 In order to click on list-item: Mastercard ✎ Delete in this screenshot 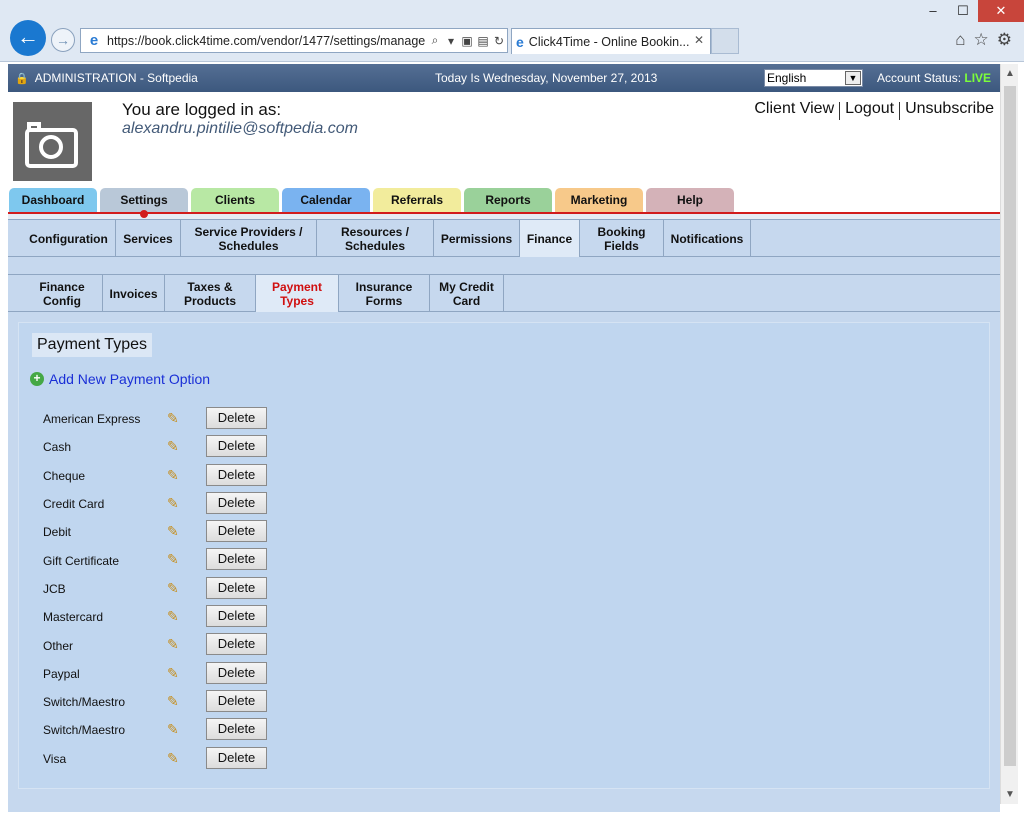, I will do `click(163, 617)`.